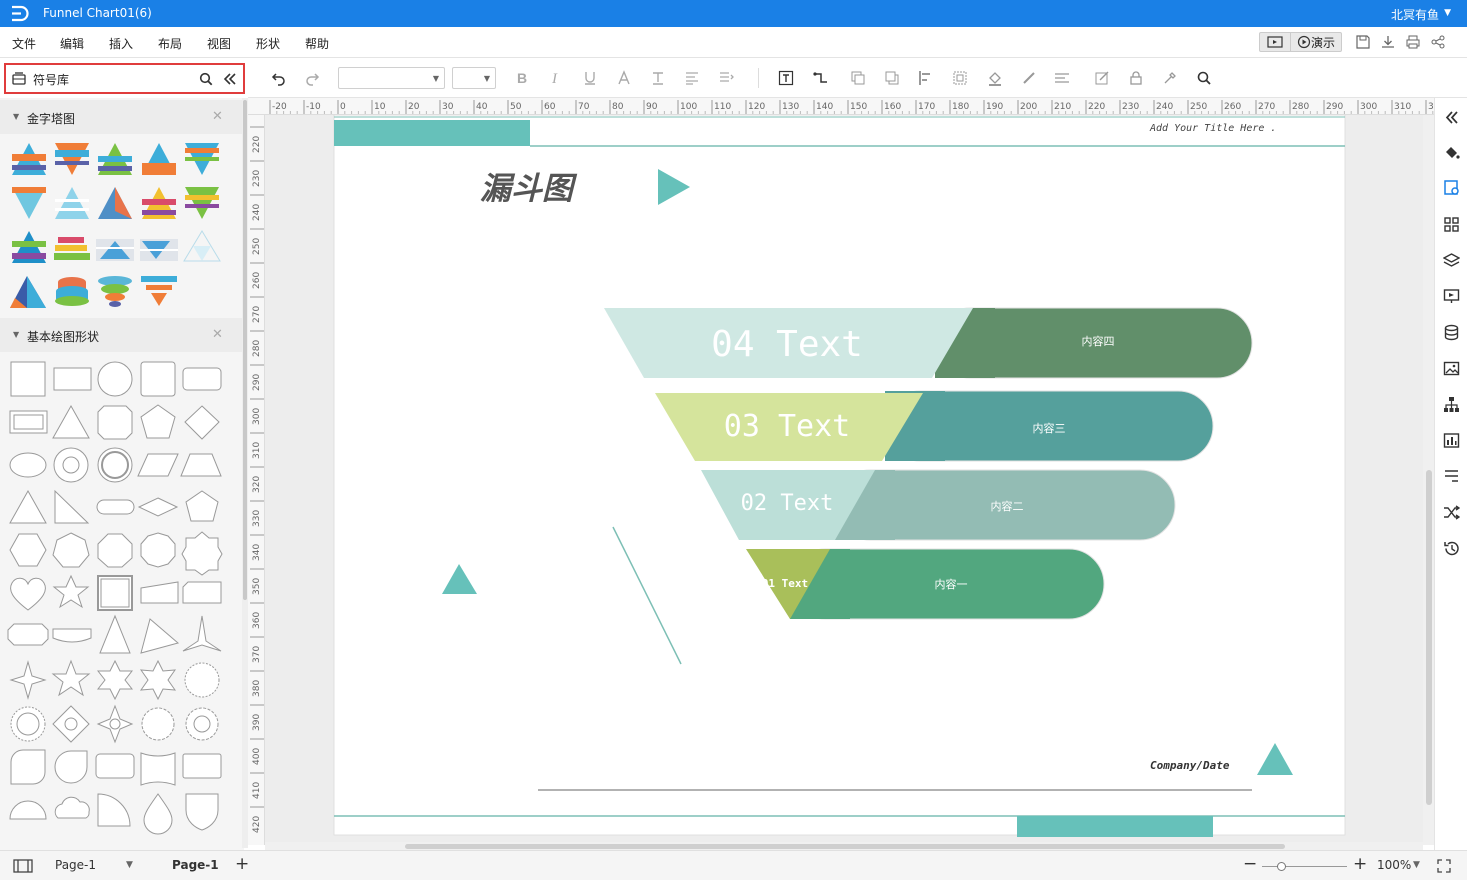  I want to click on line-spacing-icon, so click(726, 78).